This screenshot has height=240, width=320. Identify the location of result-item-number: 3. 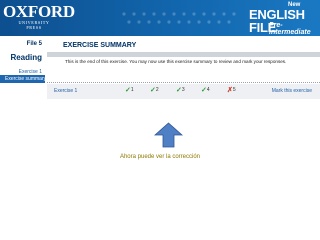
(183, 90).